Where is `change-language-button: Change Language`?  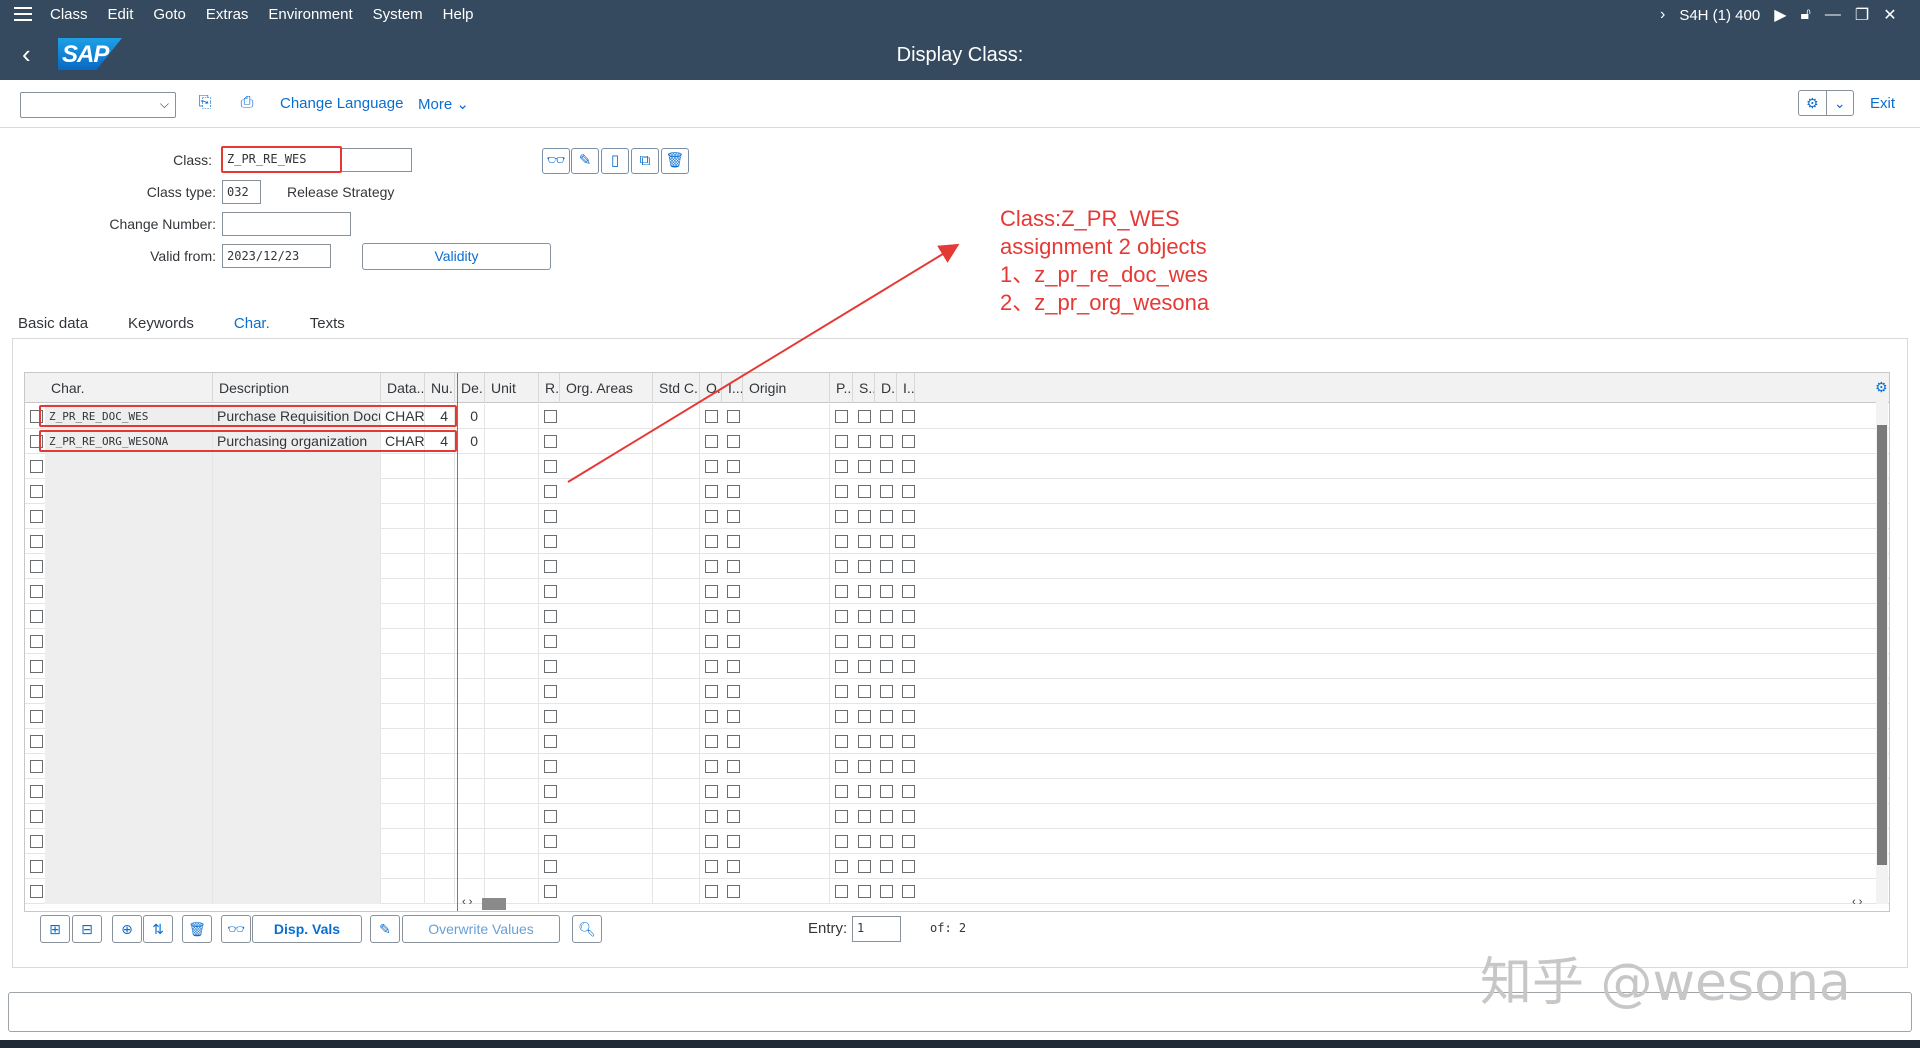
change-language-button: Change Language is located at coordinates (341, 103).